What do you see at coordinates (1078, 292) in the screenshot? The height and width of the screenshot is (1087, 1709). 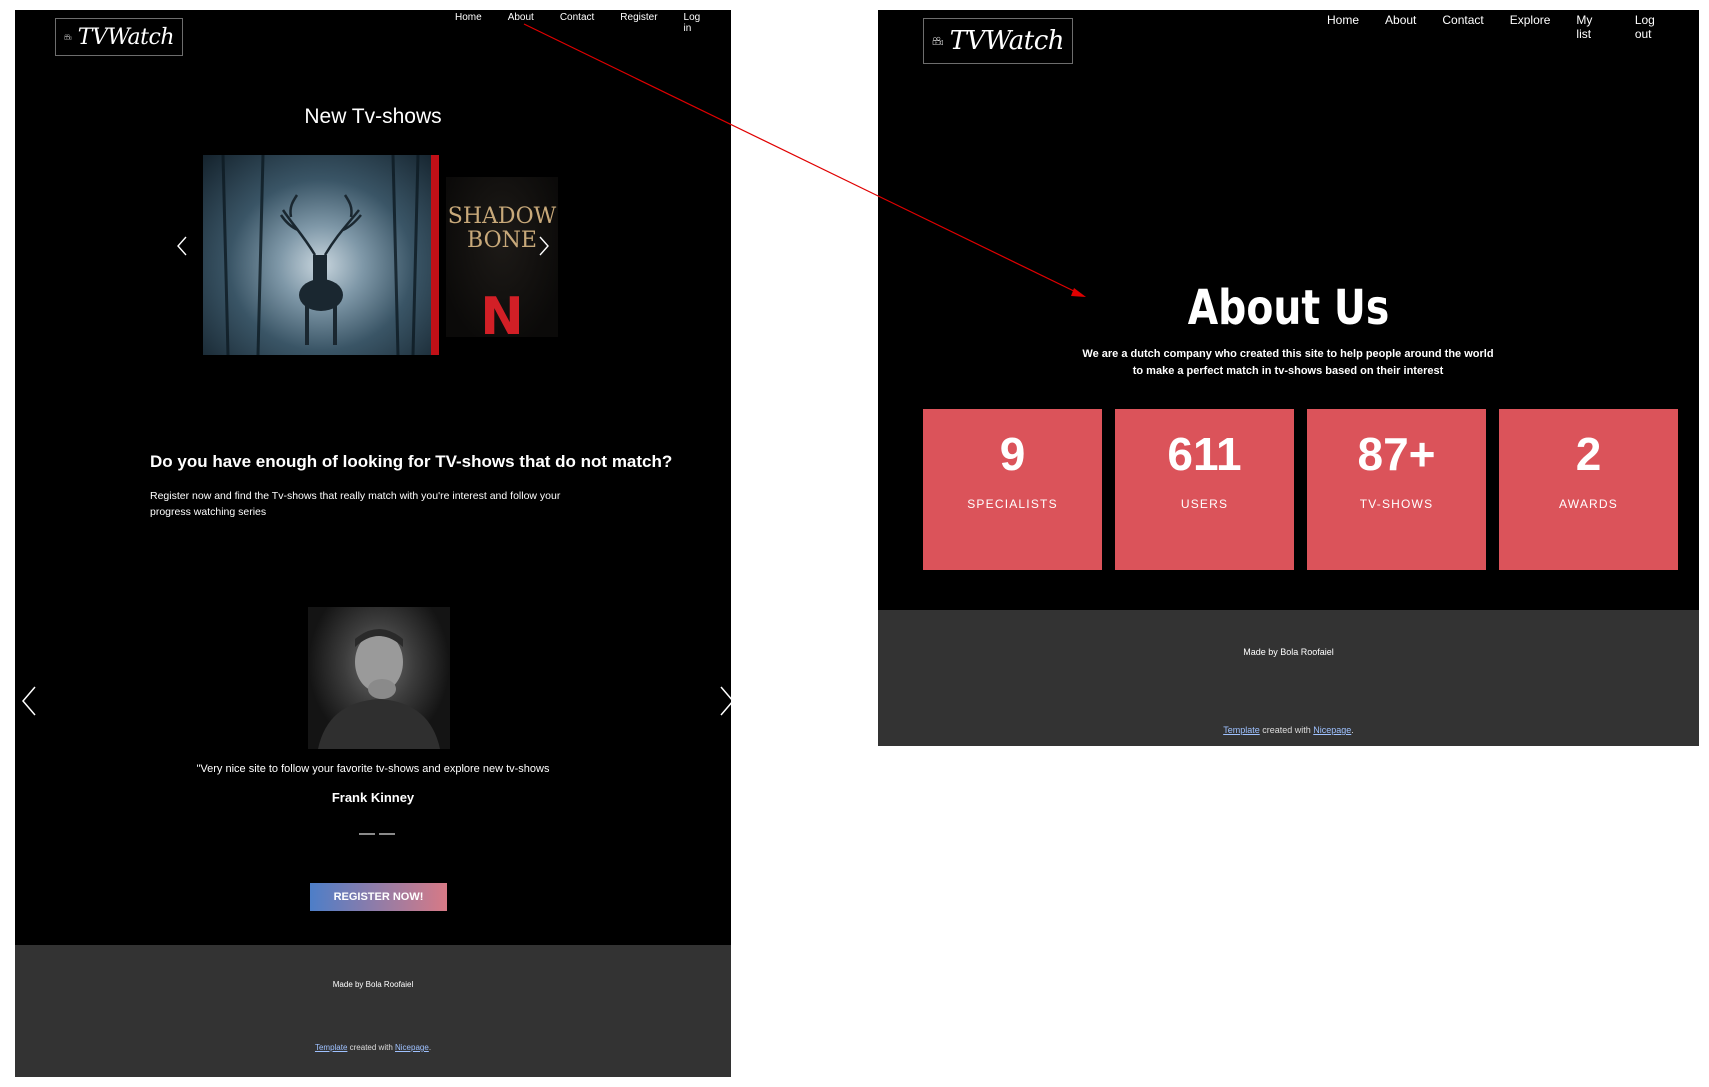 I see `arrow-head-icon` at bounding box center [1078, 292].